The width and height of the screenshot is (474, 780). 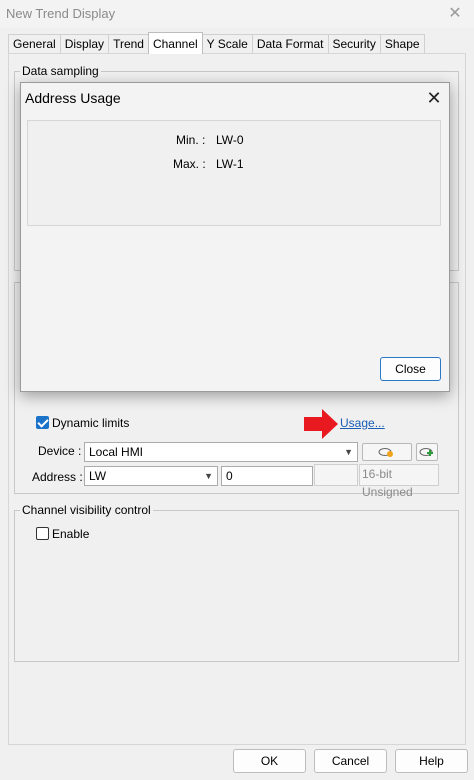 What do you see at coordinates (230, 140) in the screenshot?
I see `min-value: LW-0` at bounding box center [230, 140].